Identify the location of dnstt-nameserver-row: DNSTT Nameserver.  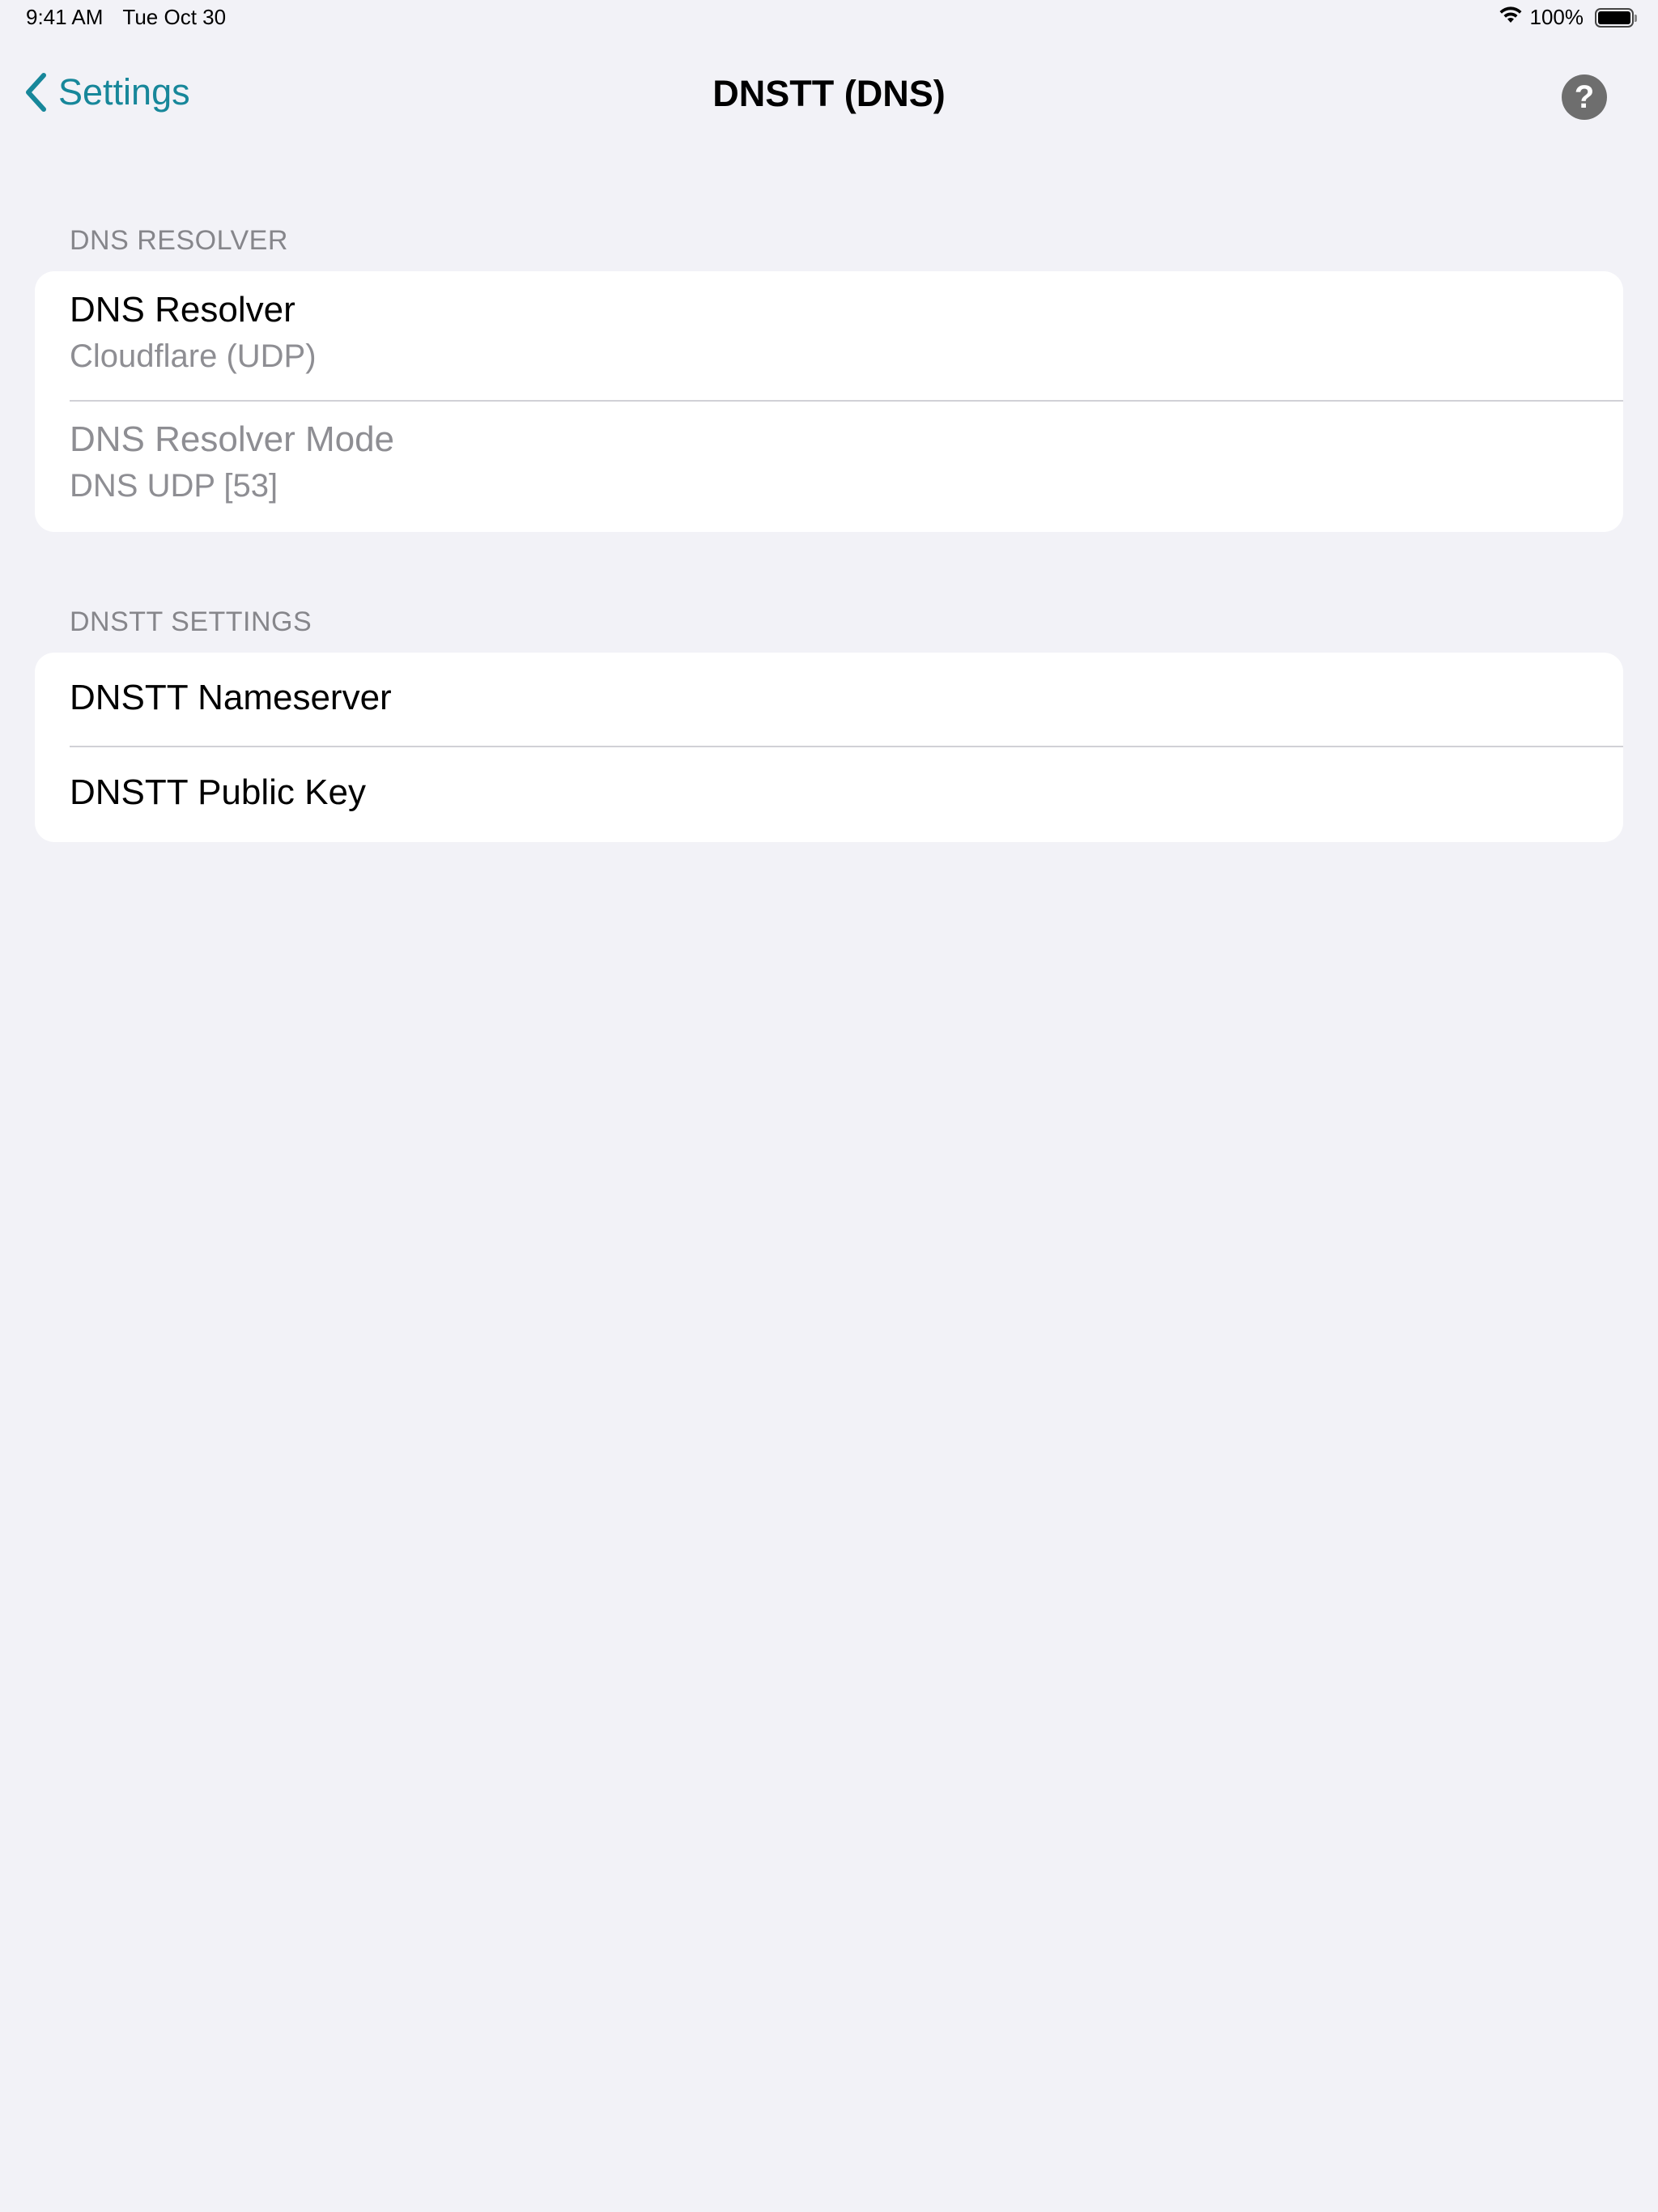
(829, 700).